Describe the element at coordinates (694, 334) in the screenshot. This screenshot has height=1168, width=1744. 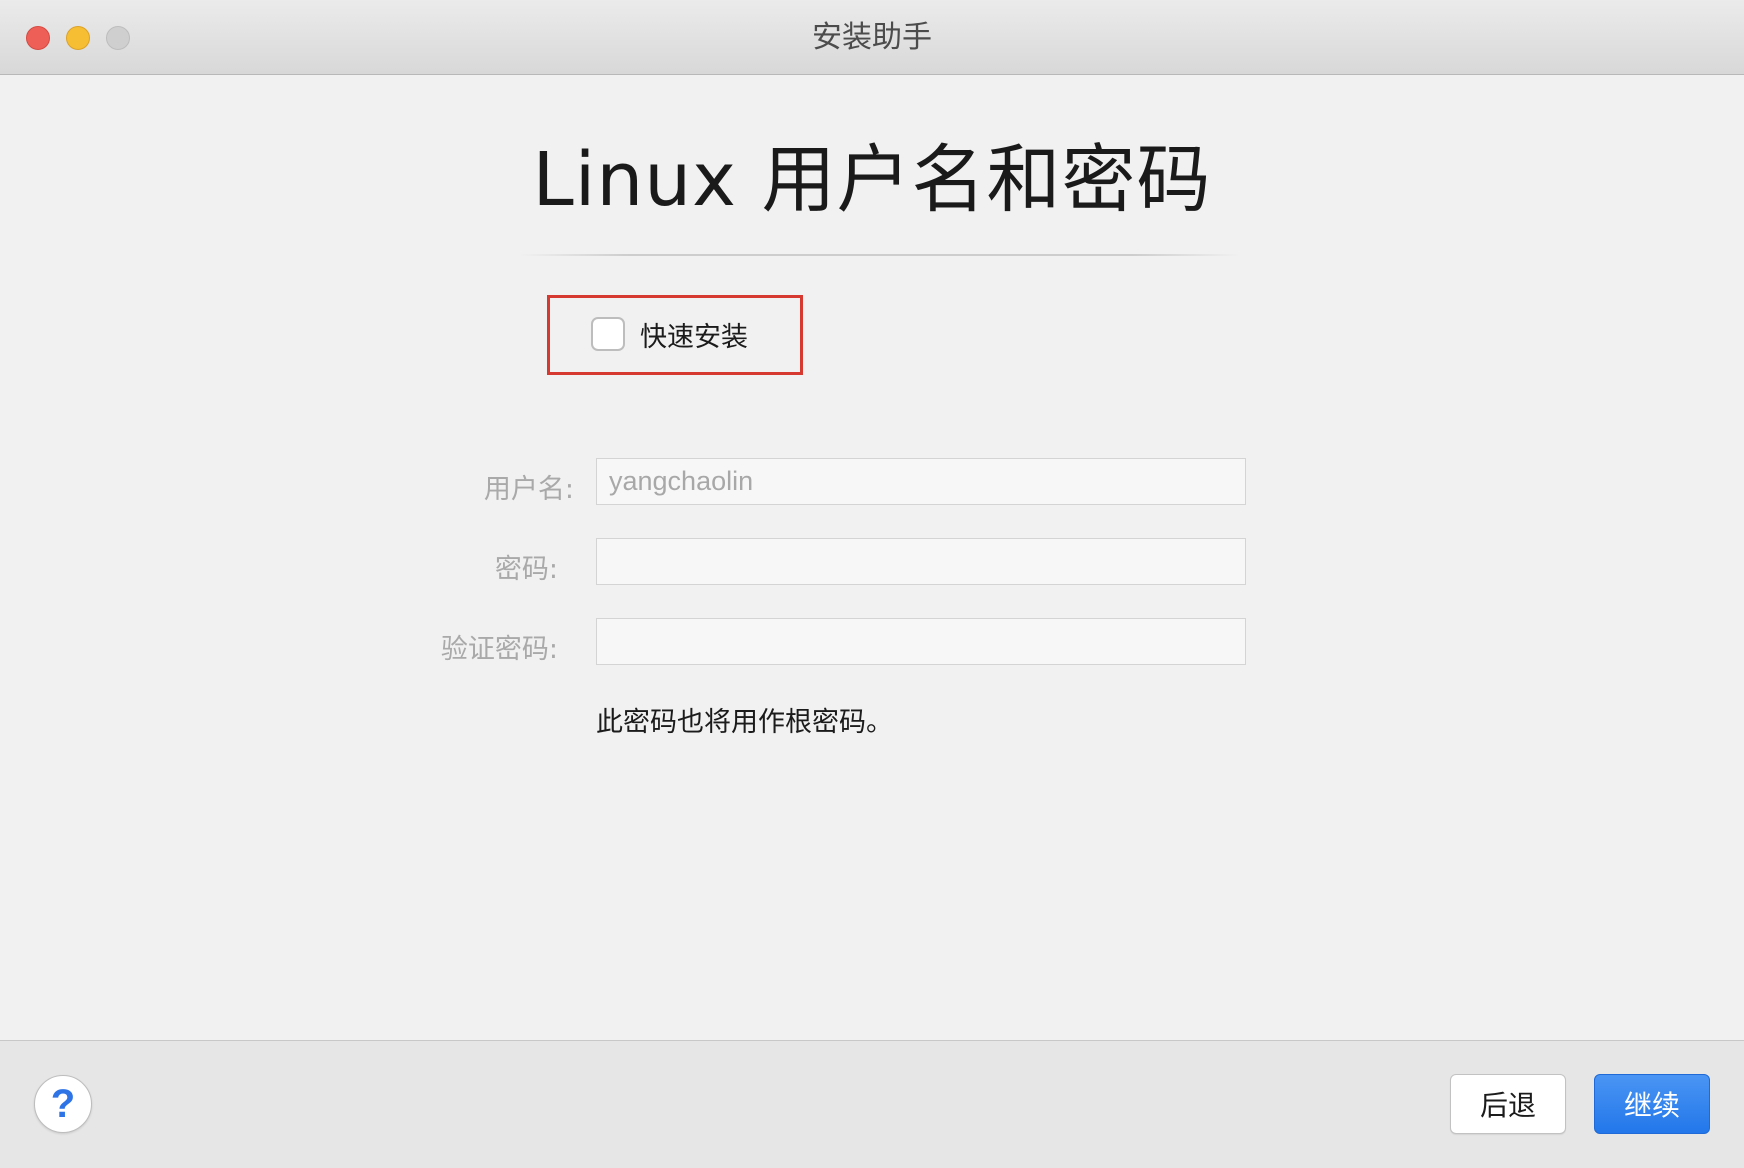
I see `quick-install-label: 快速安装` at that location.